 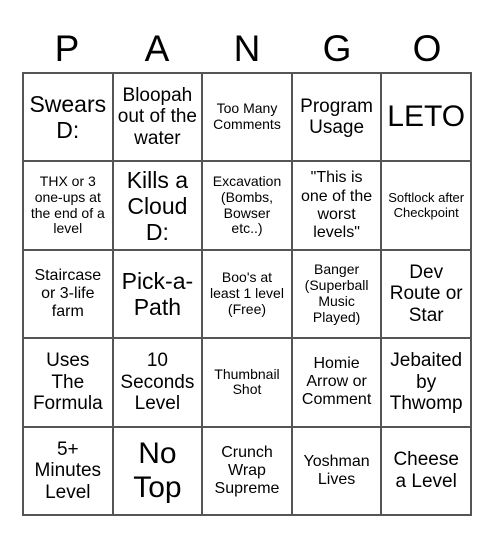 I want to click on bingo-cell-label: Softlock after Checkpoint, so click(x=426, y=204).